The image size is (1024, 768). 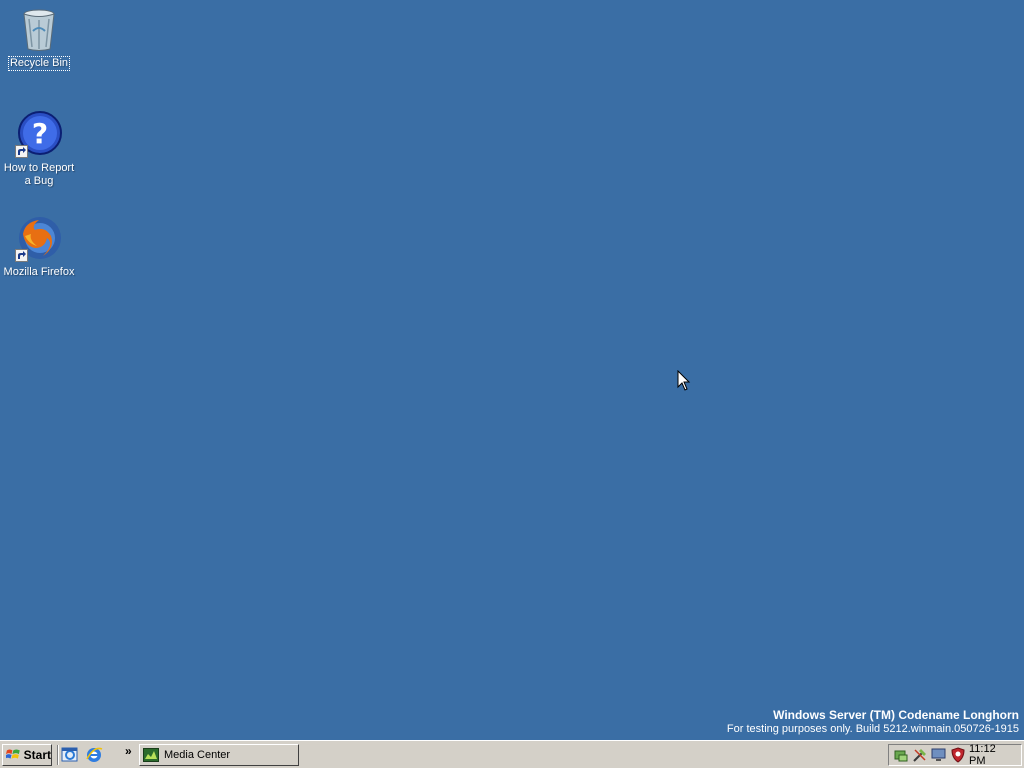 I want to click on start-label: Start, so click(x=37, y=755).